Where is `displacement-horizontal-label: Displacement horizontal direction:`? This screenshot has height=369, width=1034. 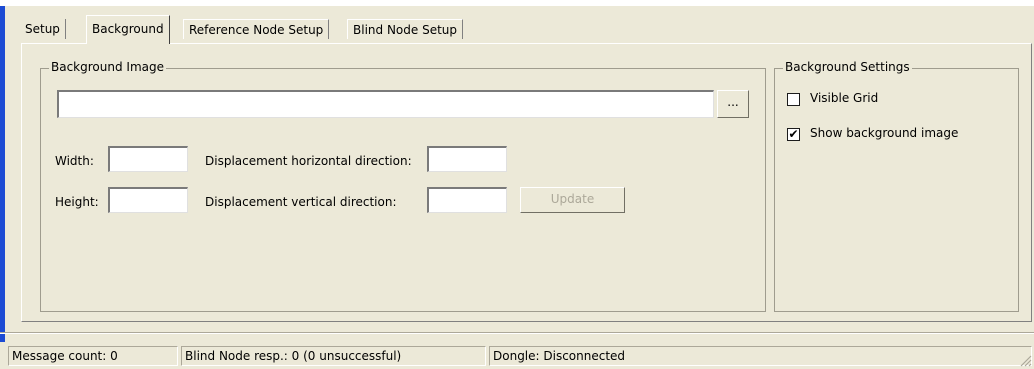
displacement-horizontal-label: Displacement horizontal direction: is located at coordinates (308, 161).